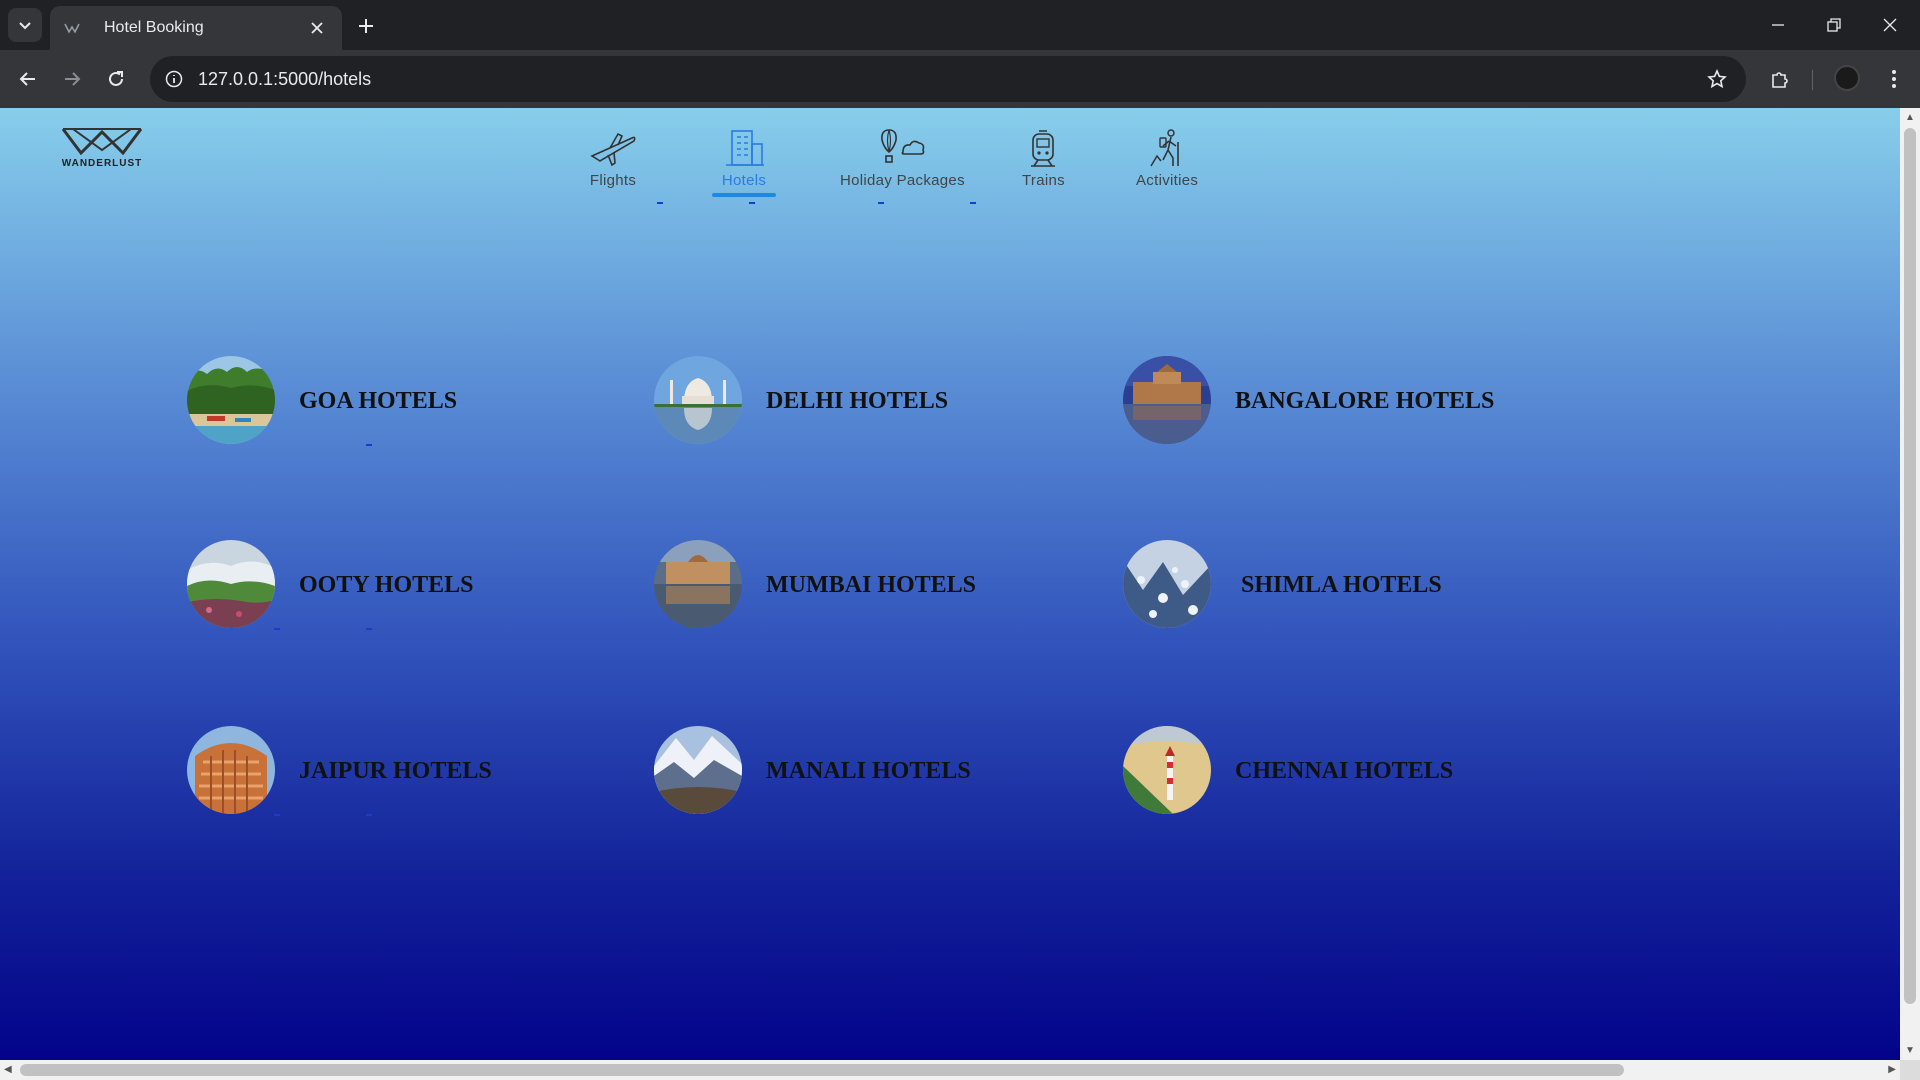 Image resolution: width=1920 pixels, height=1080 pixels. I want to click on bangalore-image, so click(1167, 400).